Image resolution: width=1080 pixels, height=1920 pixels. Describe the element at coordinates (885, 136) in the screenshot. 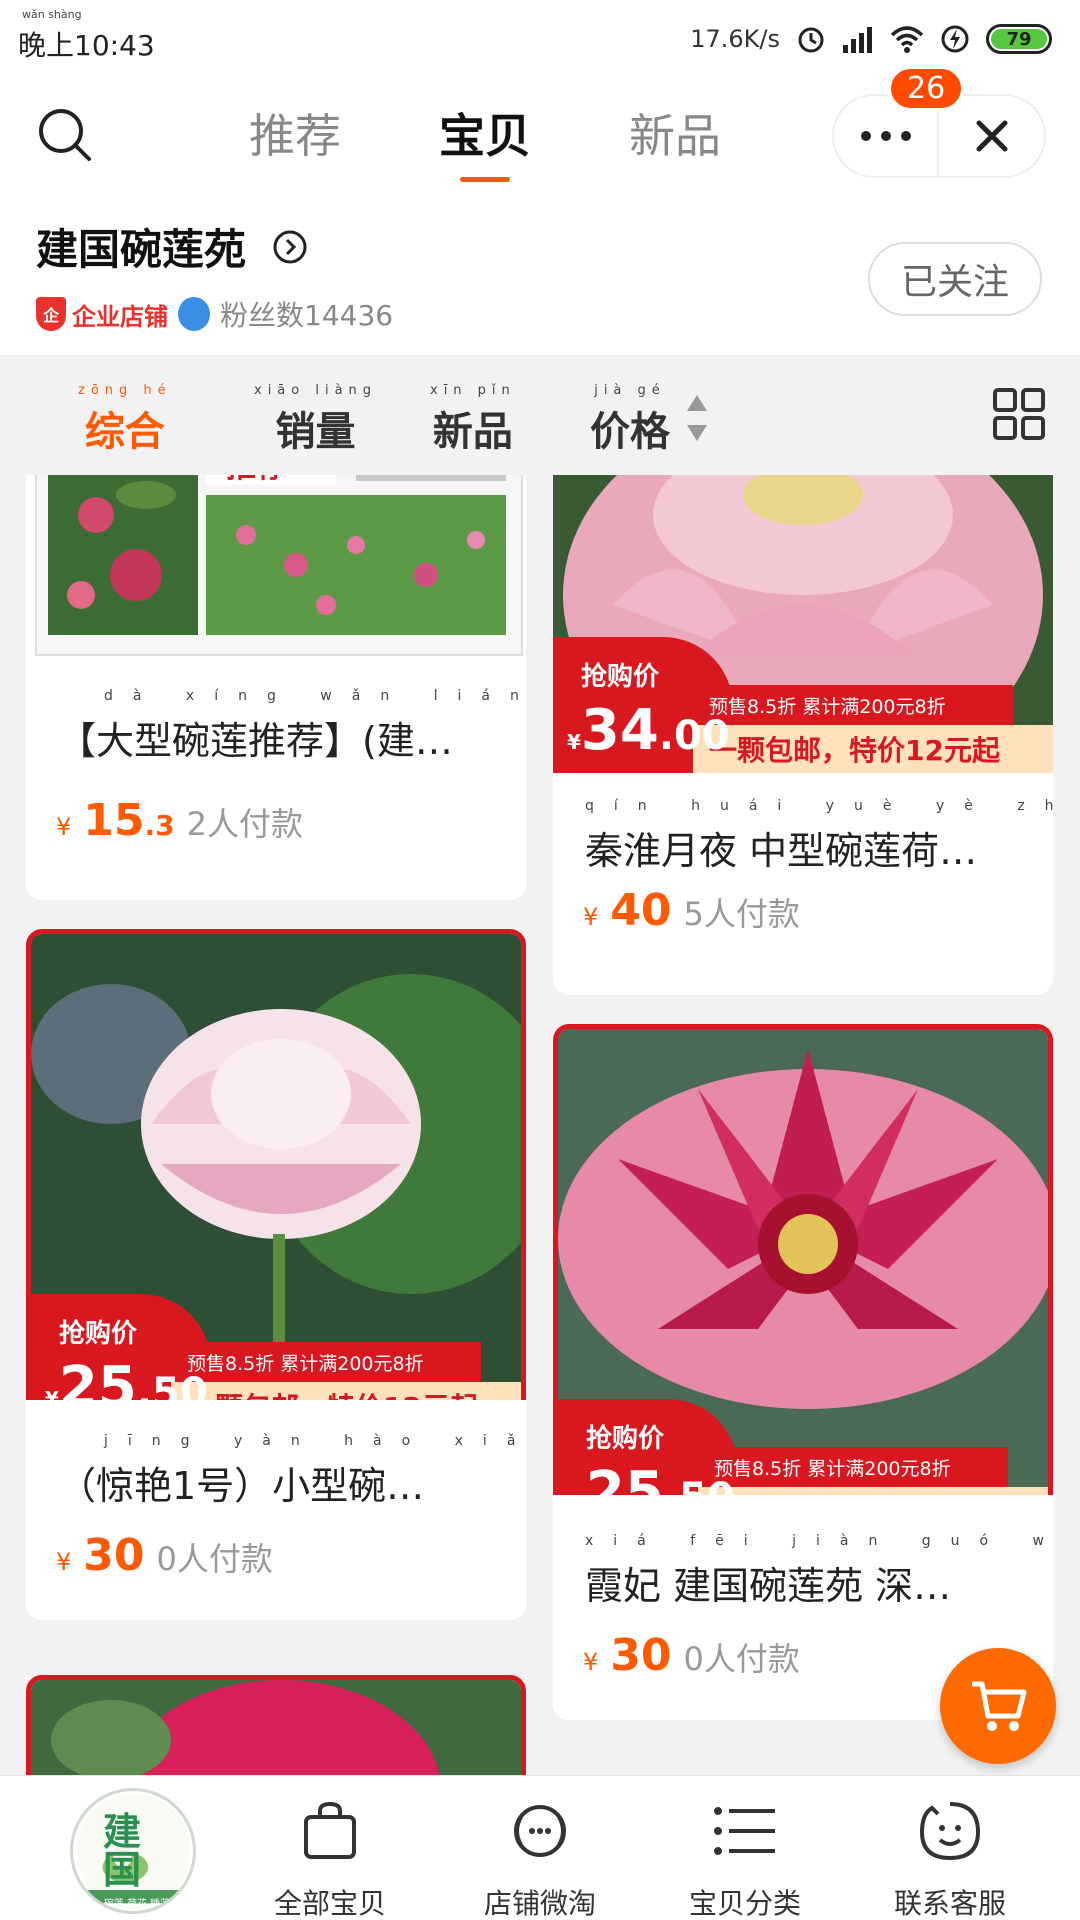

I see `more-icon` at that location.